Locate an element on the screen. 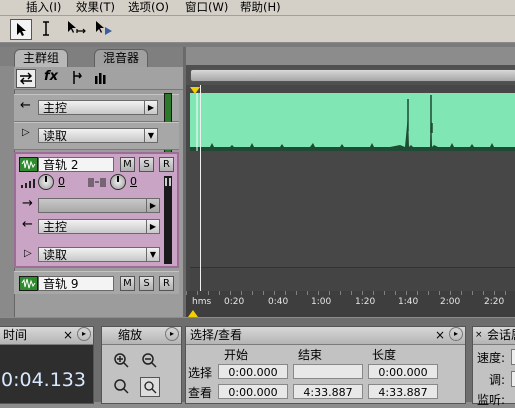 This screenshot has width=515, height=408. menu-help: 帮助(H) is located at coordinates (260, 7).